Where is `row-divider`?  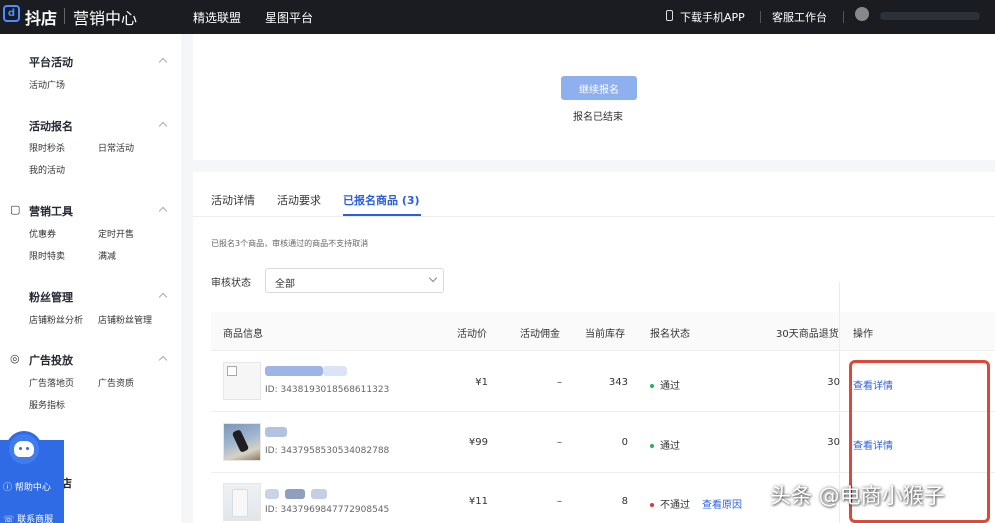
row-divider is located at coordinates (603, 350).